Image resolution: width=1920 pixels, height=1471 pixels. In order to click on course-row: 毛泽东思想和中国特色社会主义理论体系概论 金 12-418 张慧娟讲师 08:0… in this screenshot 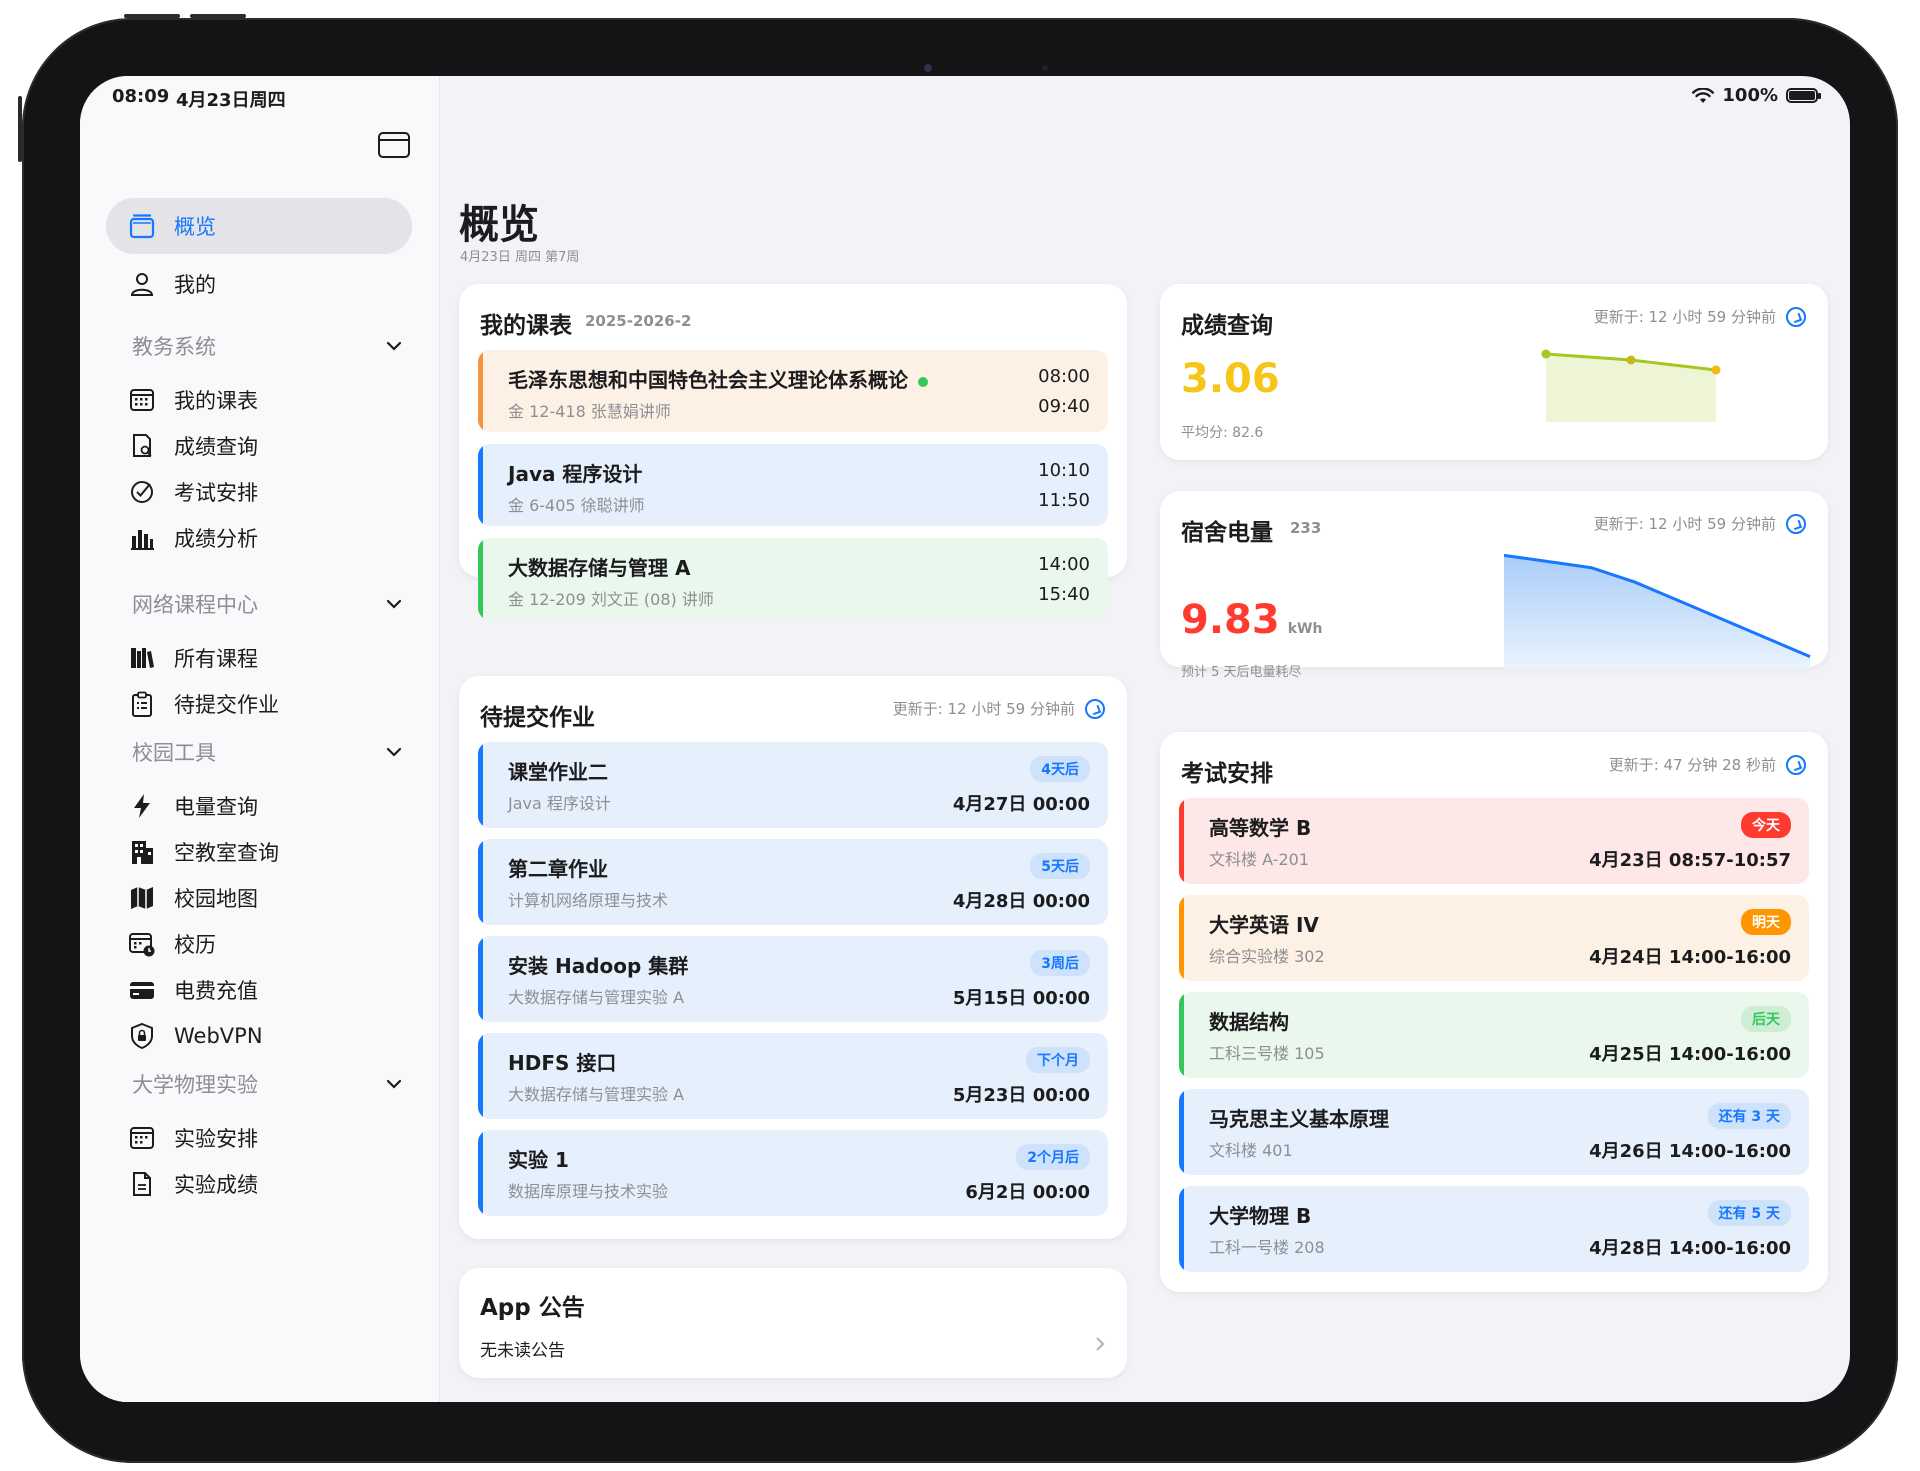, I will do `click(793, 391)`.